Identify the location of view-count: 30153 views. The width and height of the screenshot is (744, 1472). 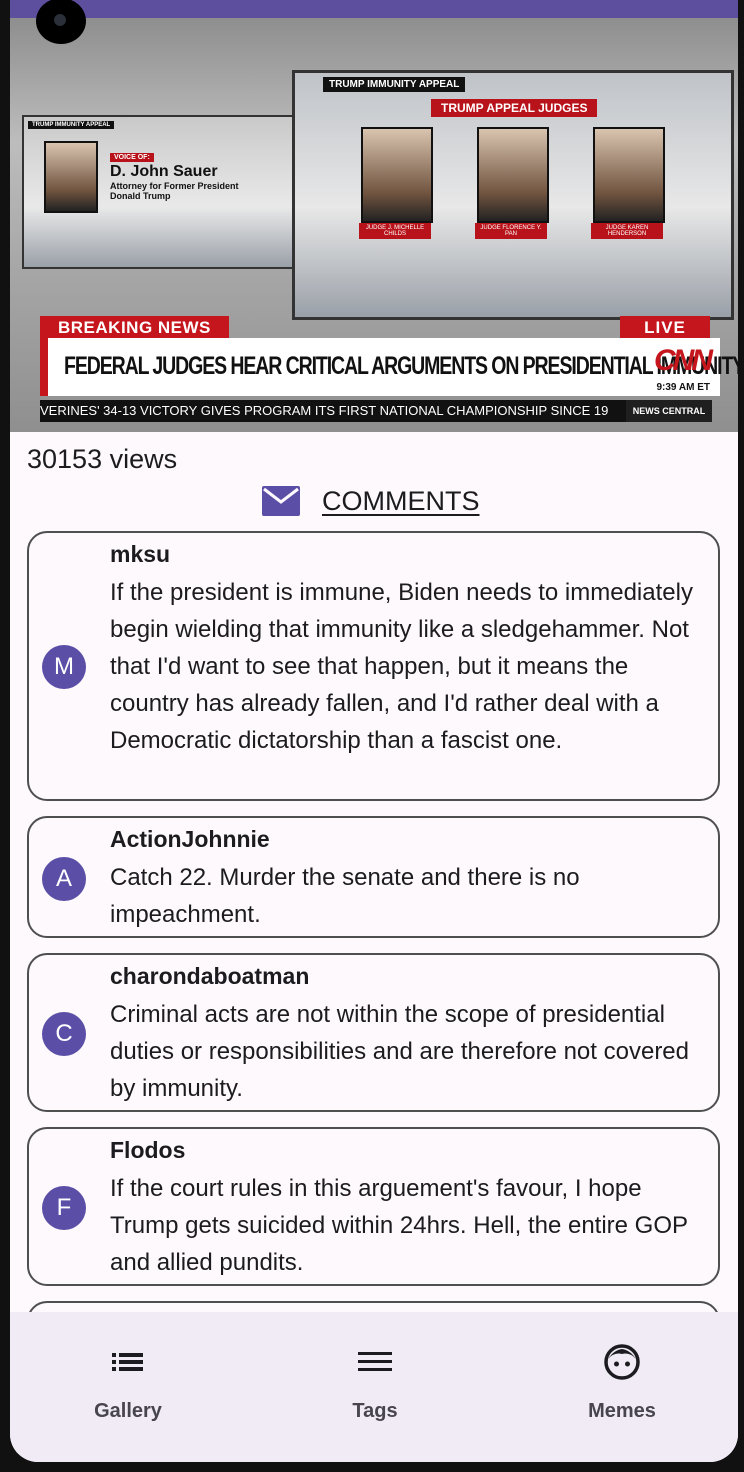
(102, 459).